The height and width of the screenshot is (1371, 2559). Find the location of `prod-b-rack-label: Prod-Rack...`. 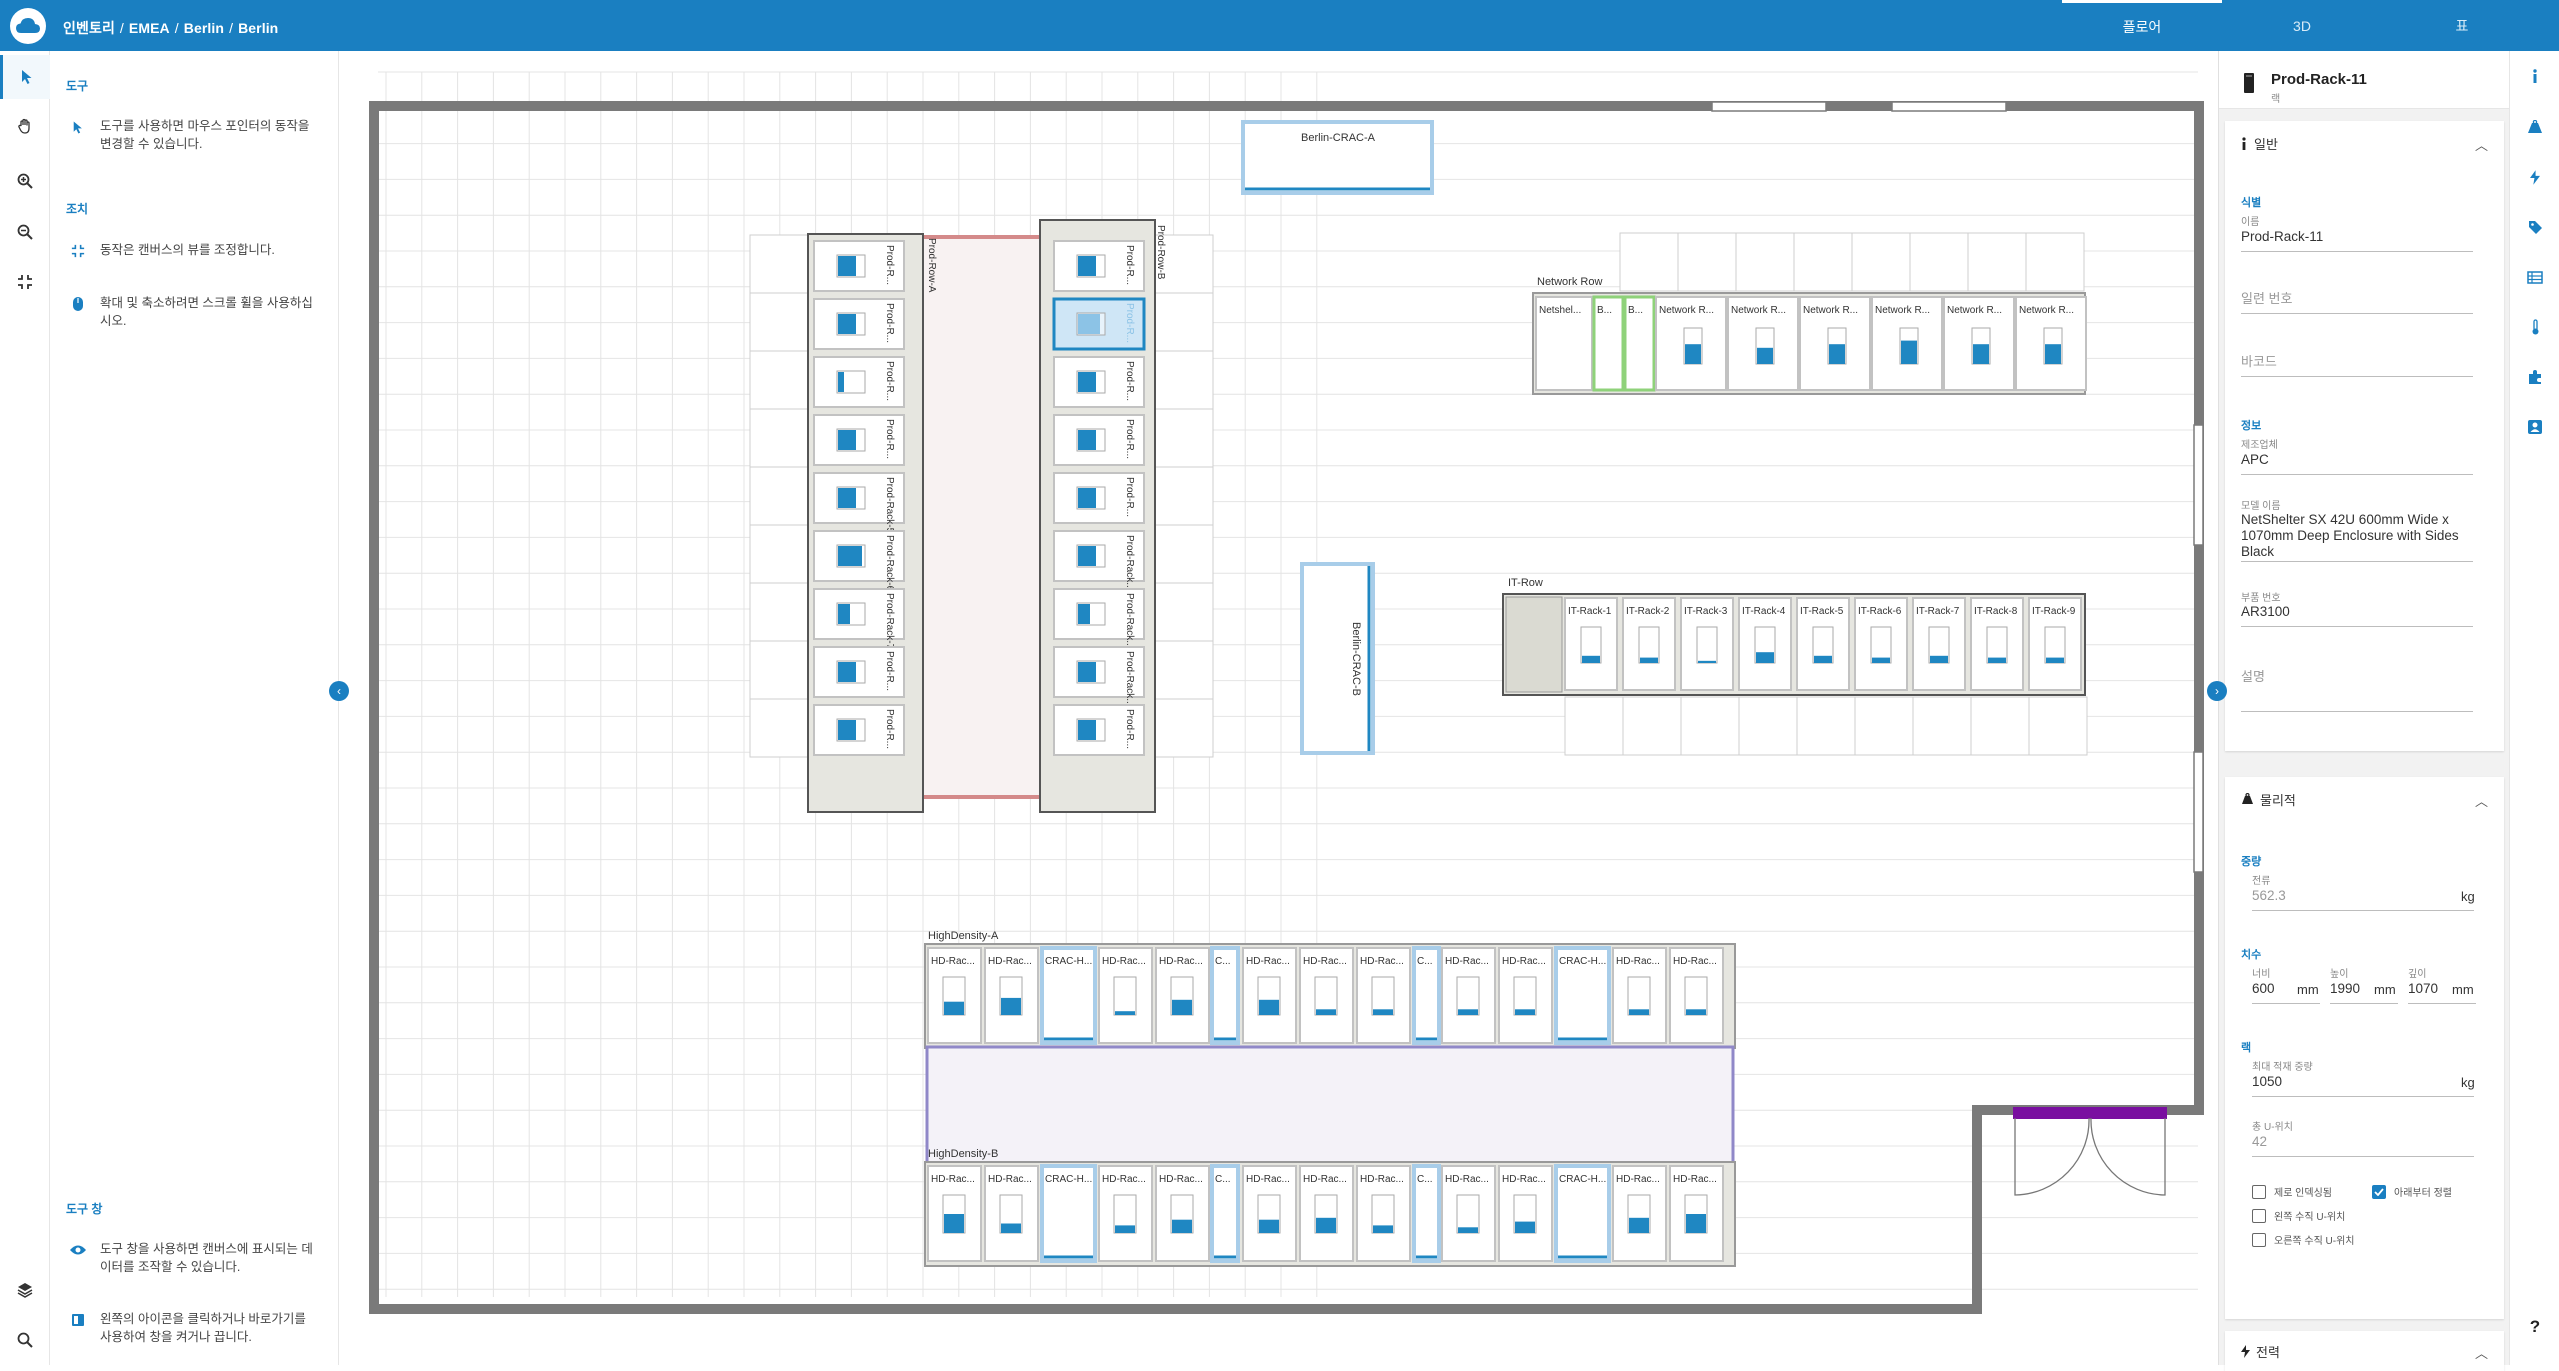

prod-b-rack-label: Prod-Rack... is located at coordinates (1129, 679).